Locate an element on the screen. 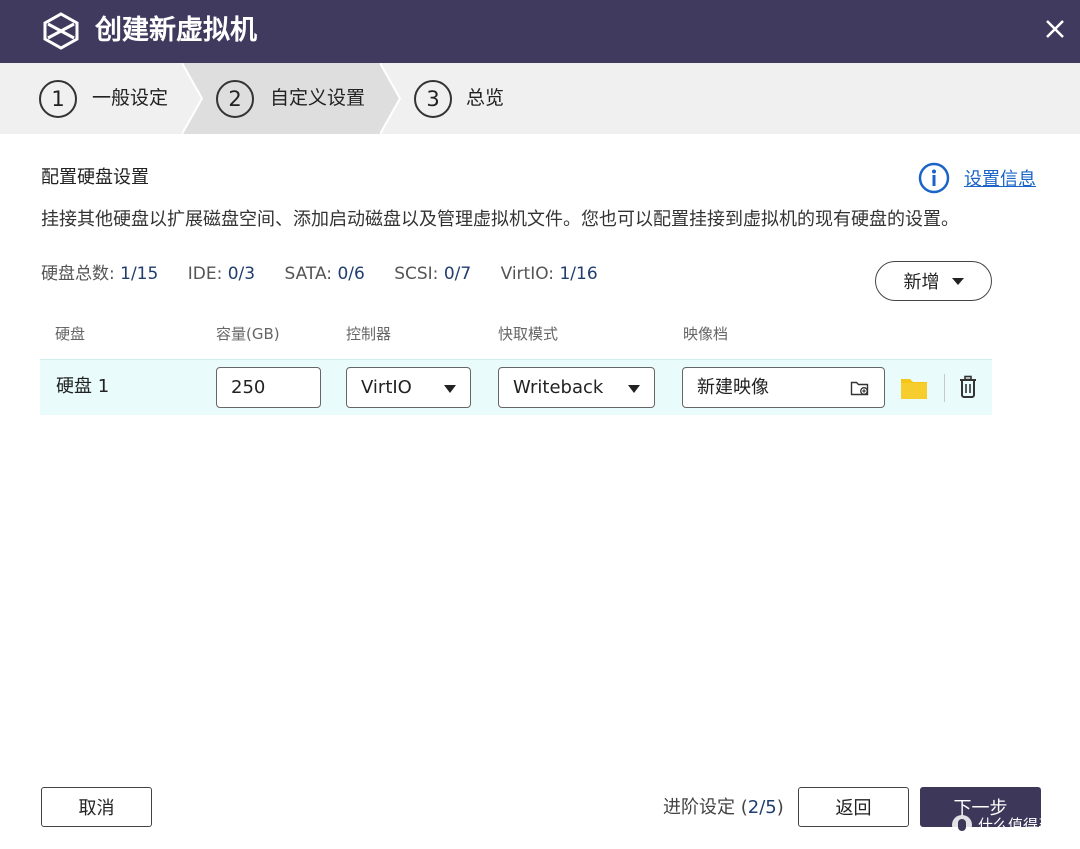  step-number: 3 is located at coordinates (433, 99).